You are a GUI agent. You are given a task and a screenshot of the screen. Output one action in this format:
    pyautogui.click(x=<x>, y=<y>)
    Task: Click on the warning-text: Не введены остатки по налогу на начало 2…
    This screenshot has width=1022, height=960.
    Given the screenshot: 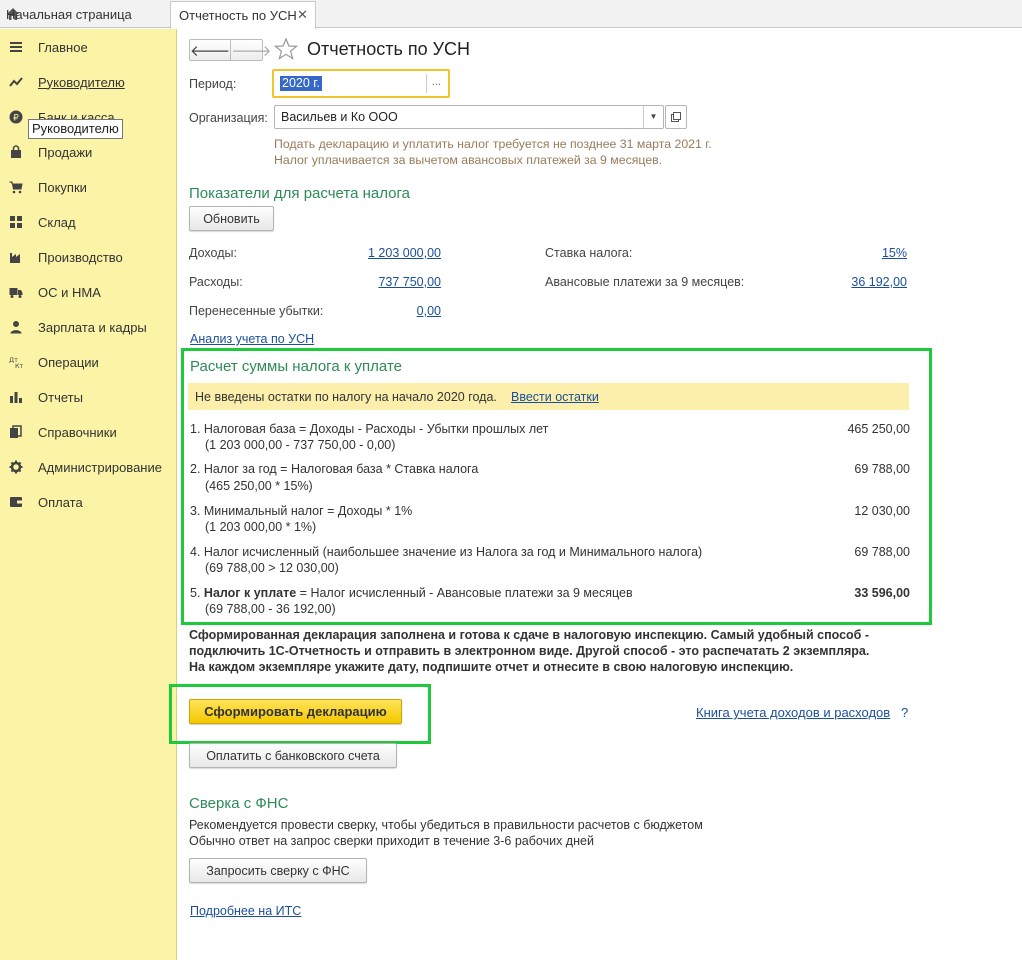 What is the action you would take?
    pyautogui.click(x=346, y=397)
    